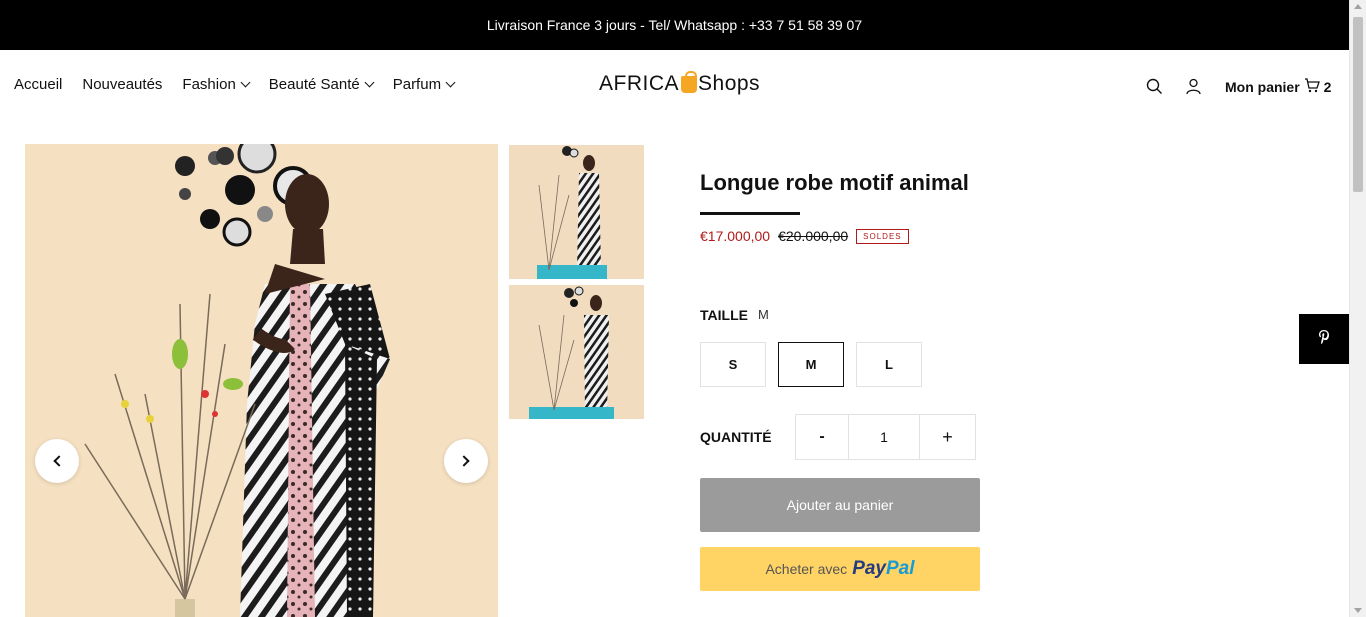  I want to click on nav-item-nouveautes: Nouveautés, so click(122, 84).